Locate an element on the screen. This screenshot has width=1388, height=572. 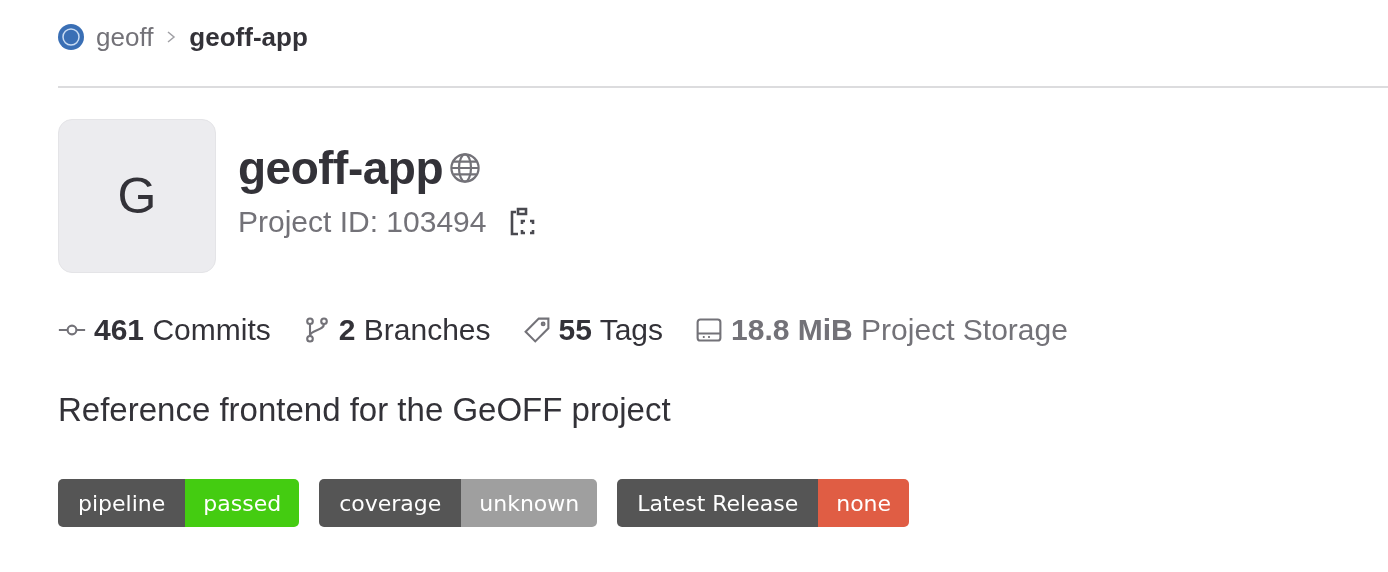
chevron-right-icon is located at coordinates (171, 37).